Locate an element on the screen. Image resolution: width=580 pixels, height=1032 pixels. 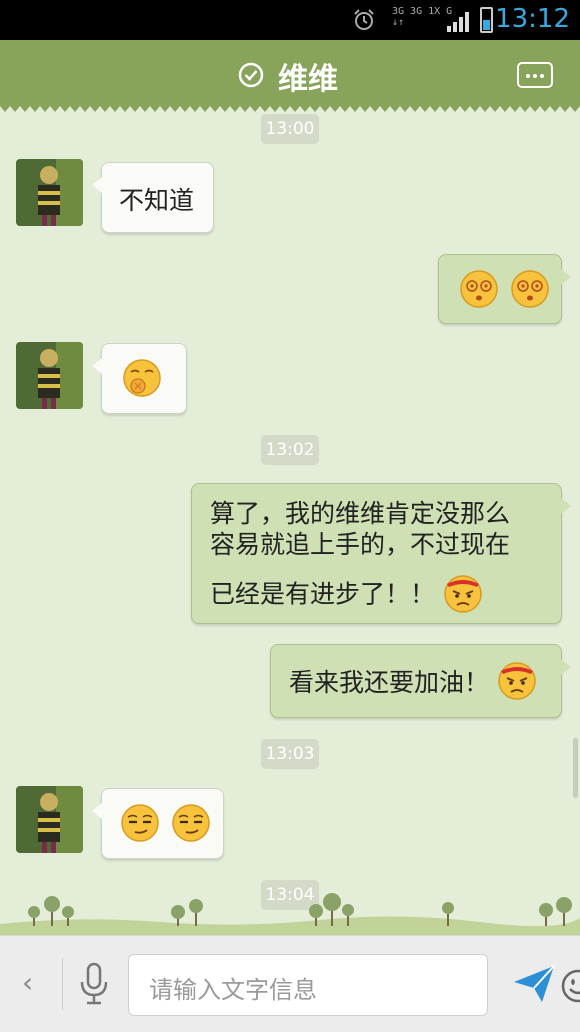
message-text: 看来我还要加油！ is located at coordinates (389, 682).